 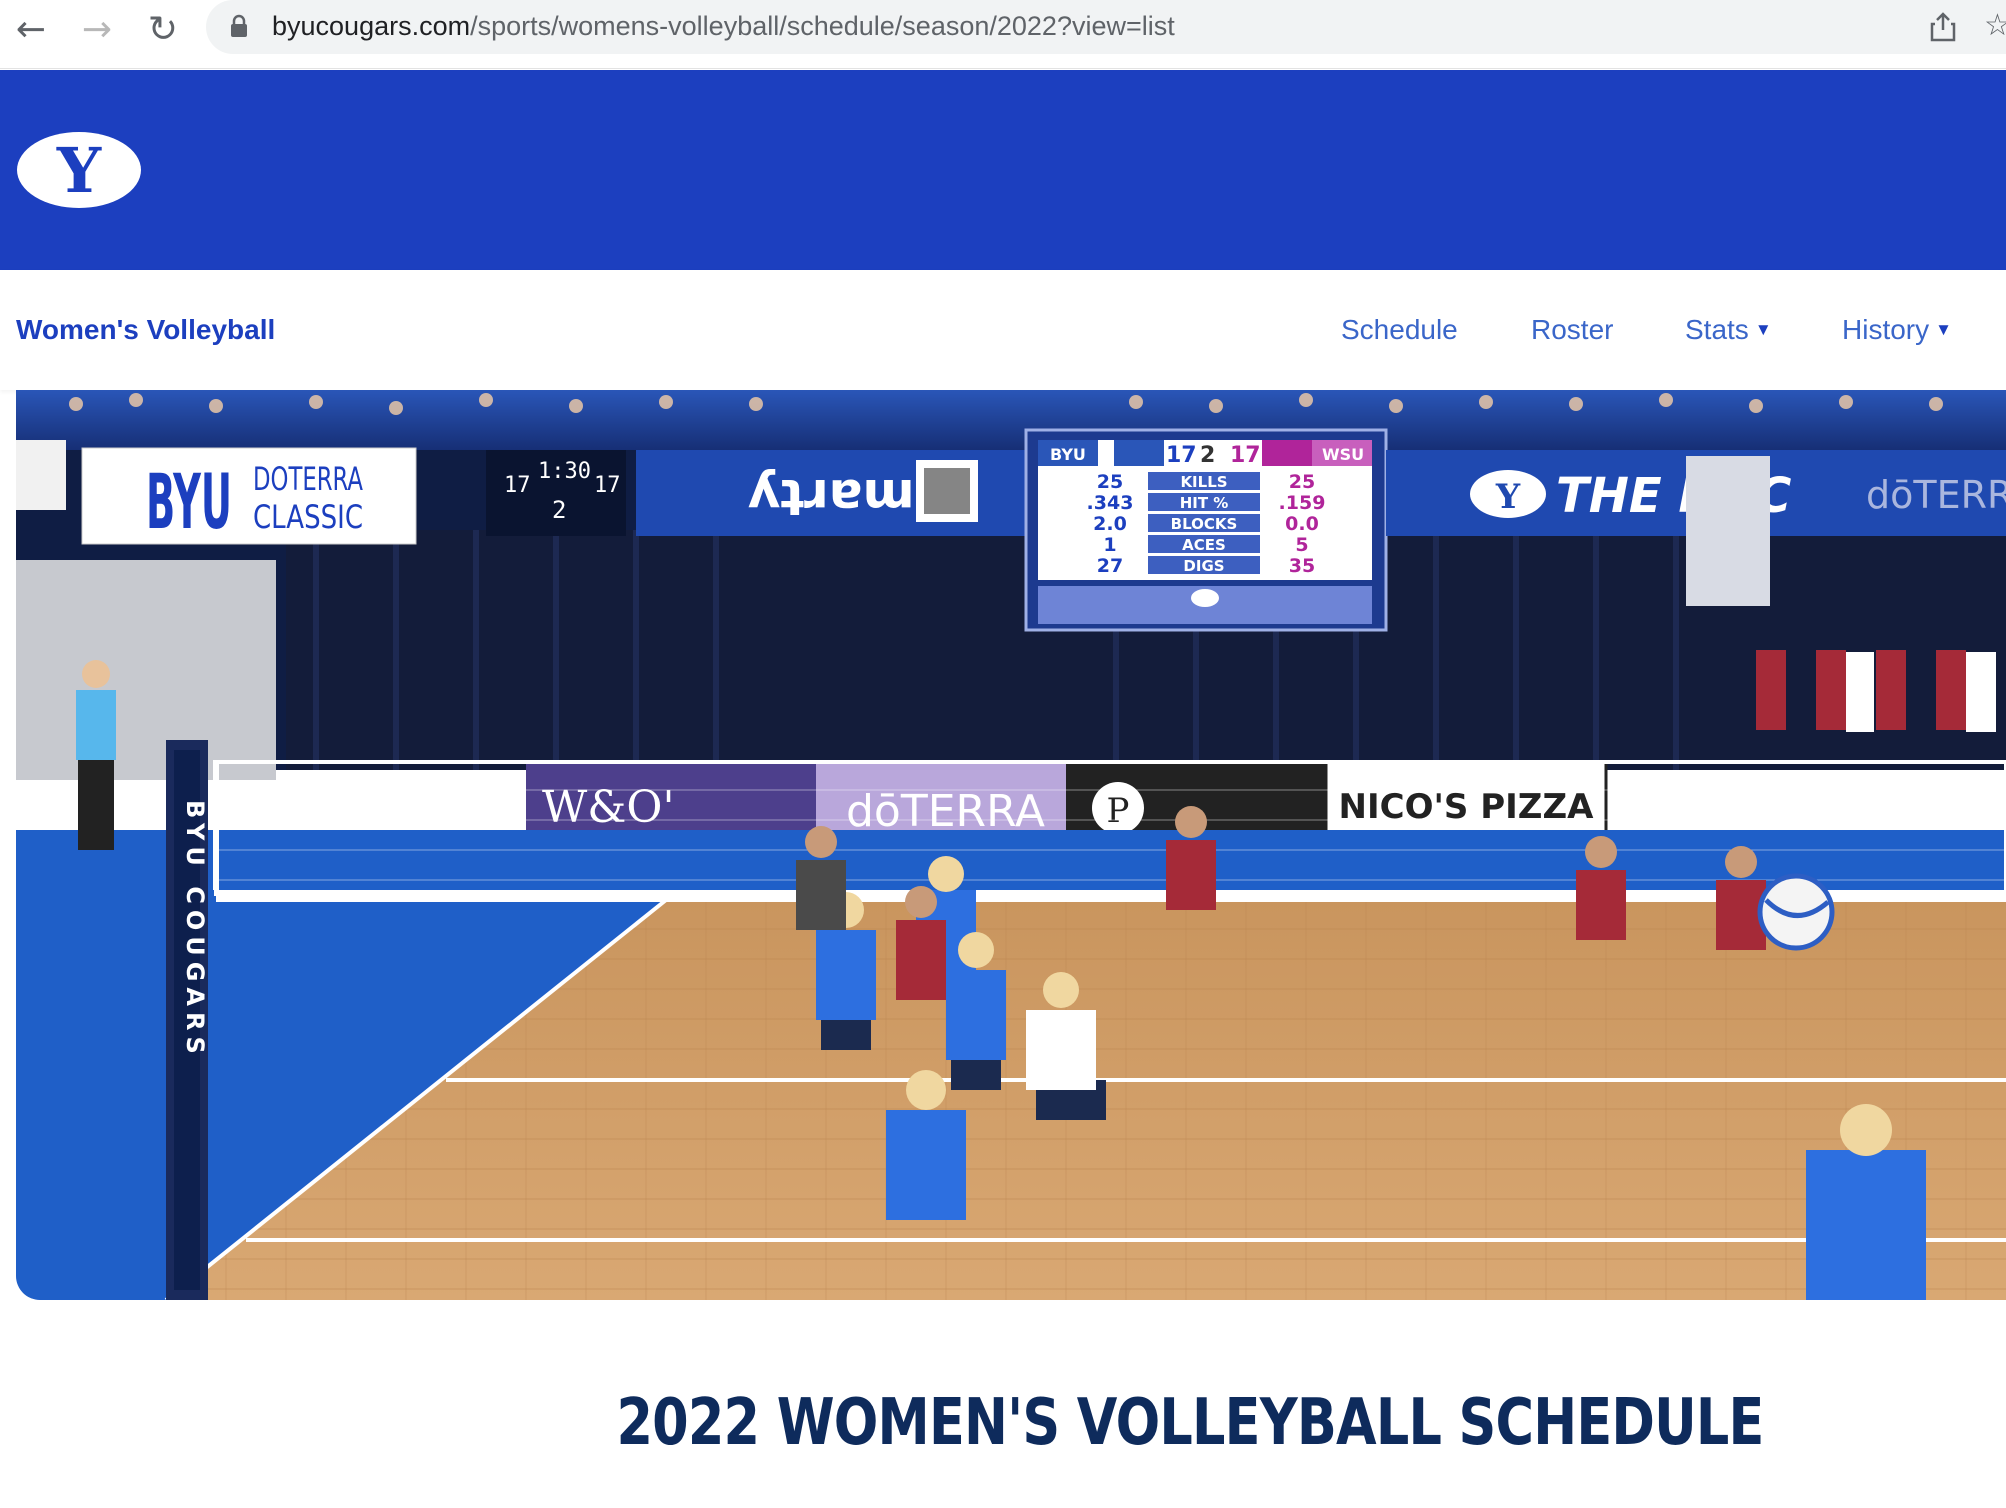 I want to click on nav-schedule: Schedule, so click(x=1399, y=330).